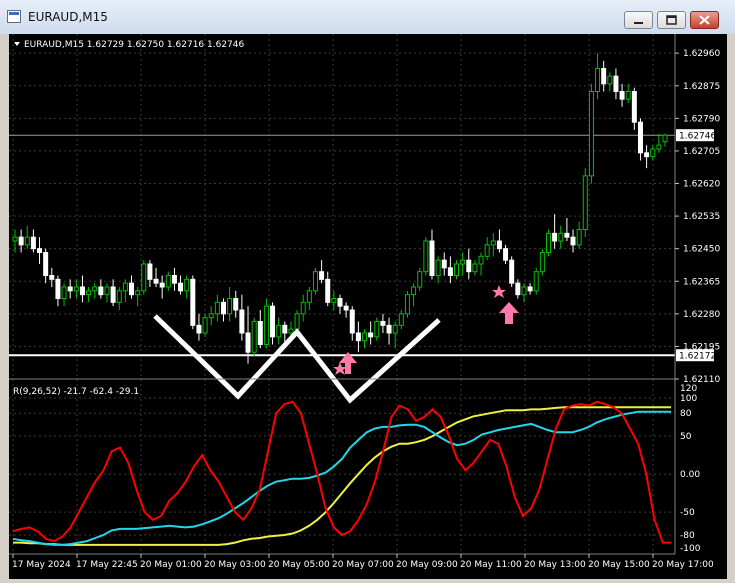 Image resolution: width=735 pixels, height=583 pixels. What do you see at coordinates (671, 20) in the screenshot?
I see `maximize-button` at bounding box center [671, 20].